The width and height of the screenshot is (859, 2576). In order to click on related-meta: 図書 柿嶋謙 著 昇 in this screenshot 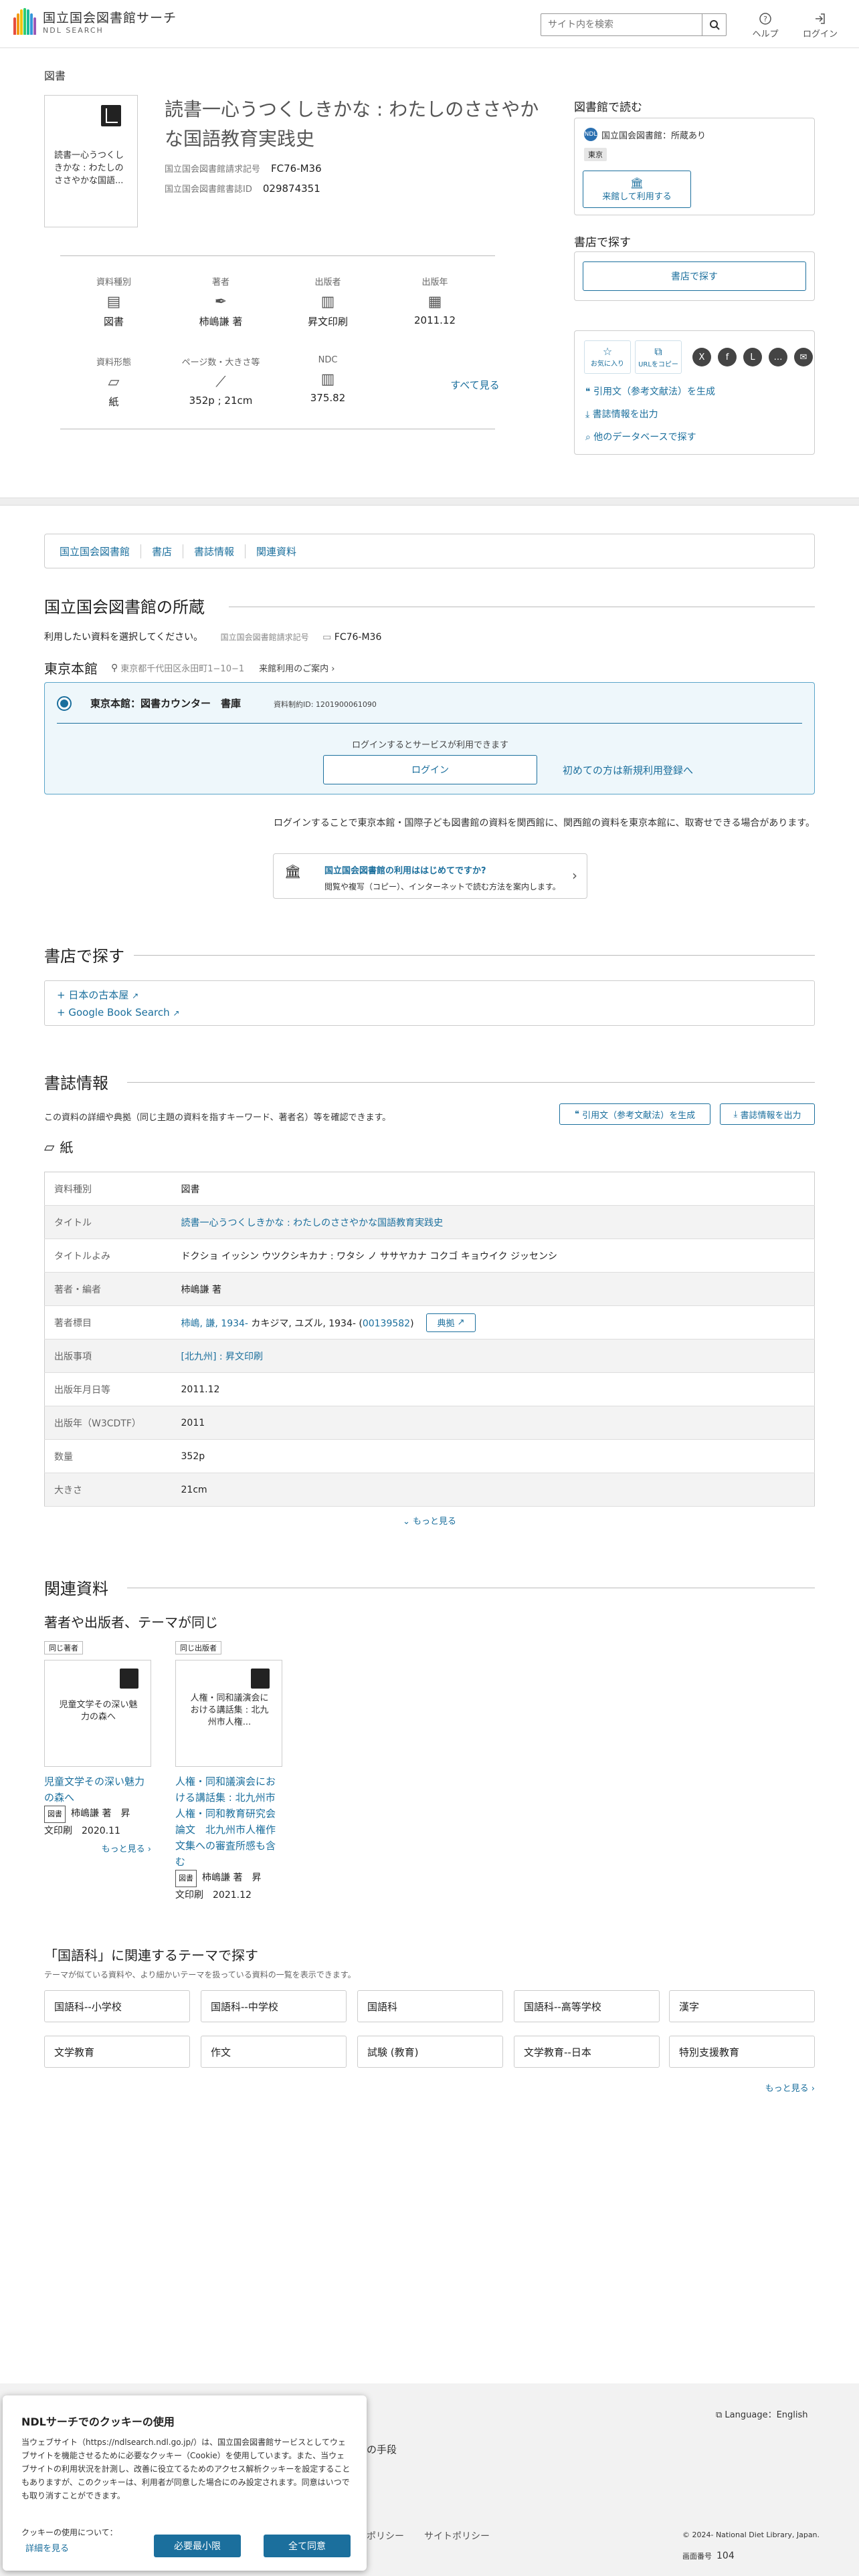, I will do `click(98, 1814)`.